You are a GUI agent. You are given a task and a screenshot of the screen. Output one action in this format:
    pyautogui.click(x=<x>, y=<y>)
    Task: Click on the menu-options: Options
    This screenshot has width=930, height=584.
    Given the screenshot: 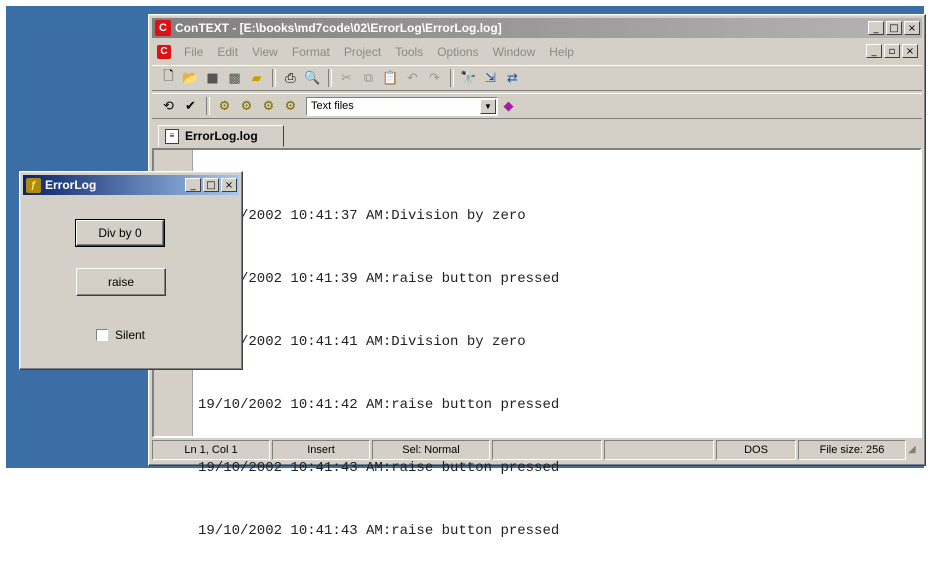 What is the action you would take?
    pyautogui.click(x=457, y=52)
    